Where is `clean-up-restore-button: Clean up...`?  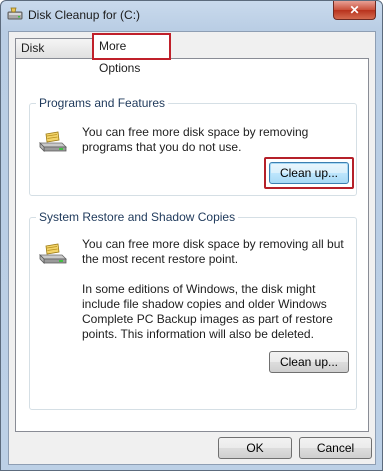
clean-up-restore-button: Clean up... is located at coordinates (309, 362).